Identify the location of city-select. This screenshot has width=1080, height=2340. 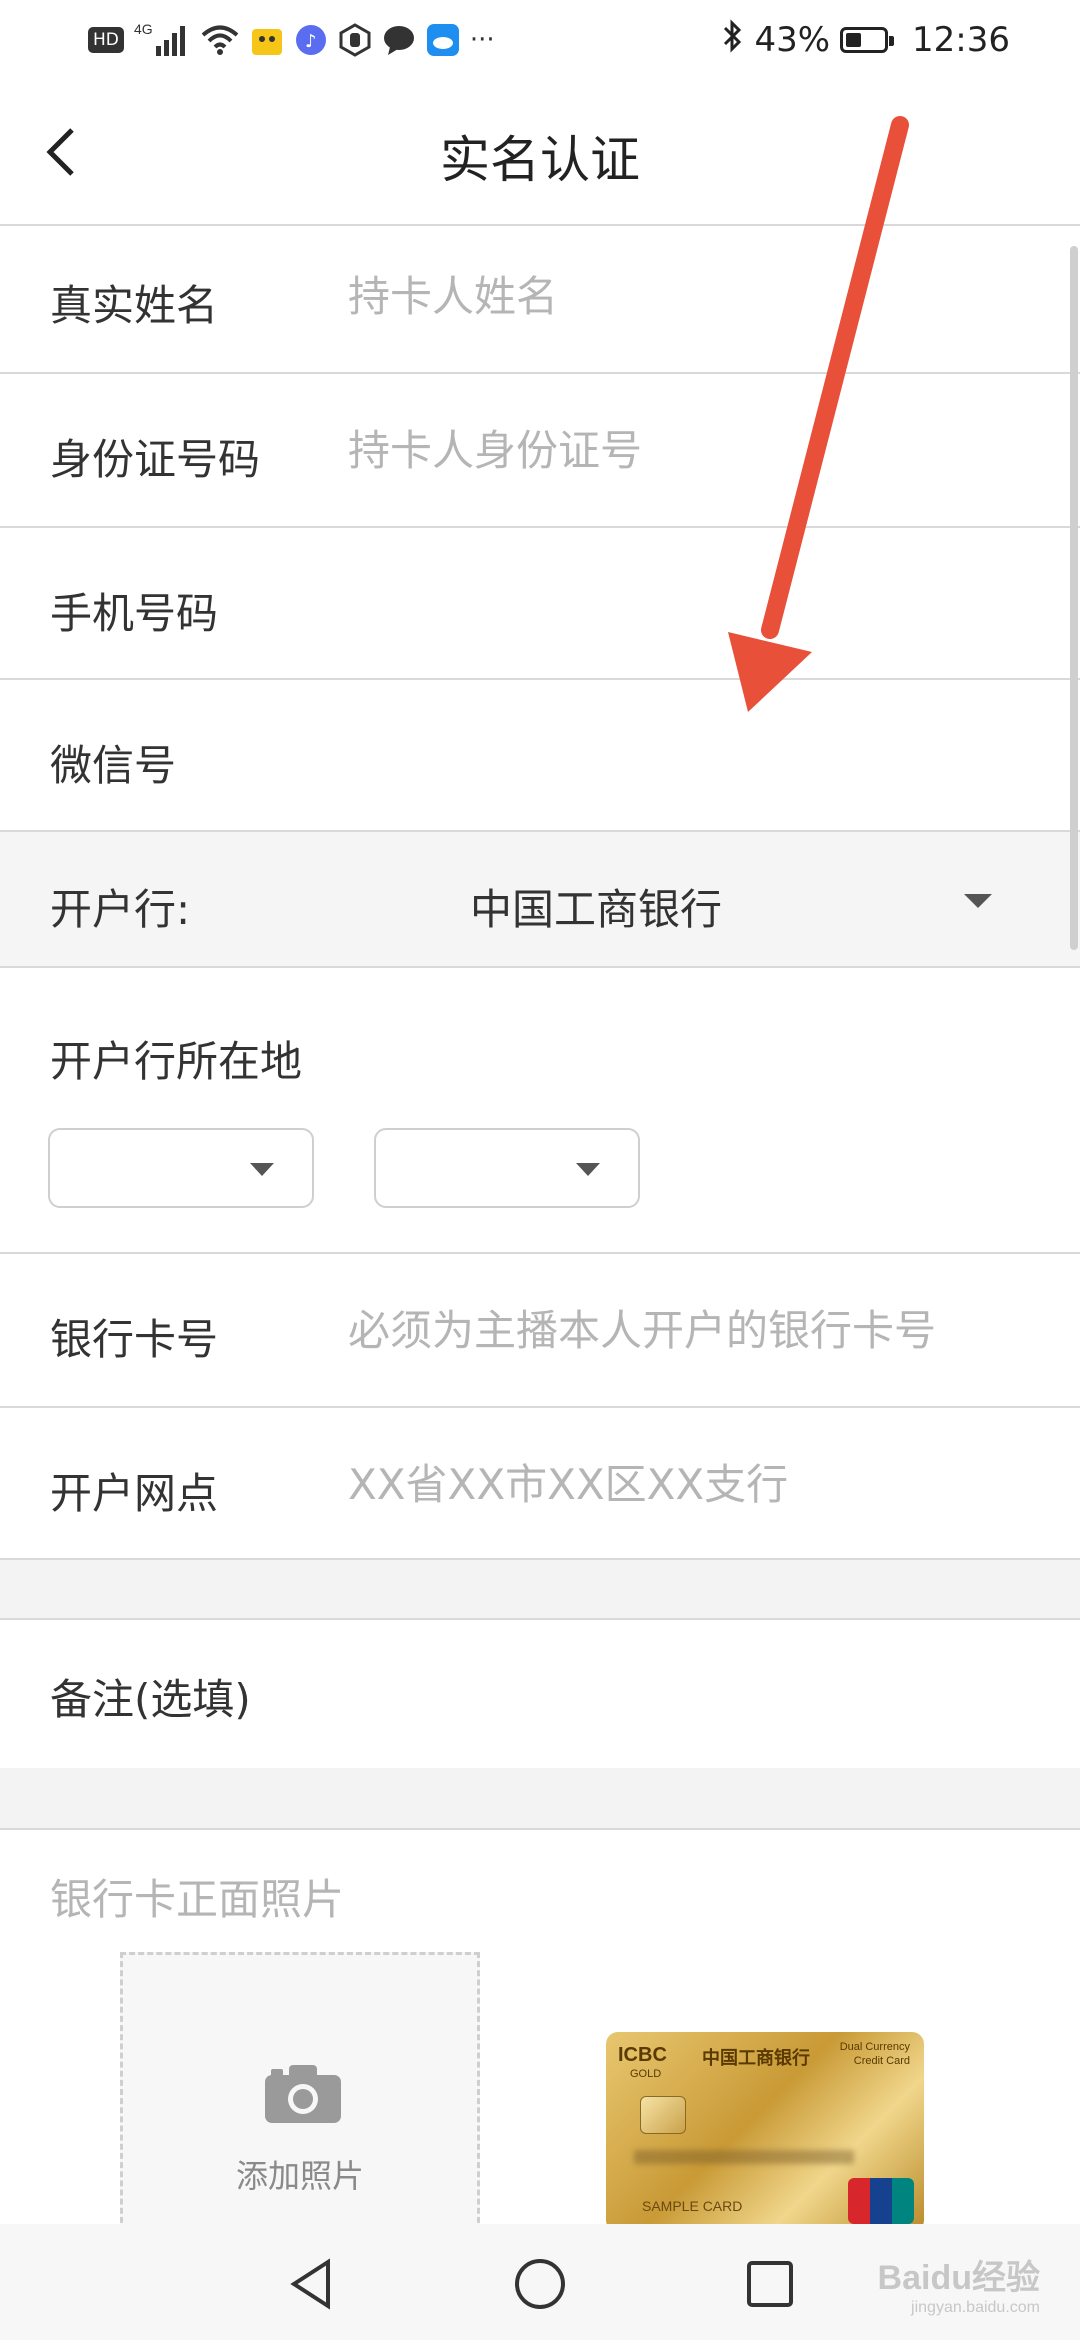
(507, 1168).